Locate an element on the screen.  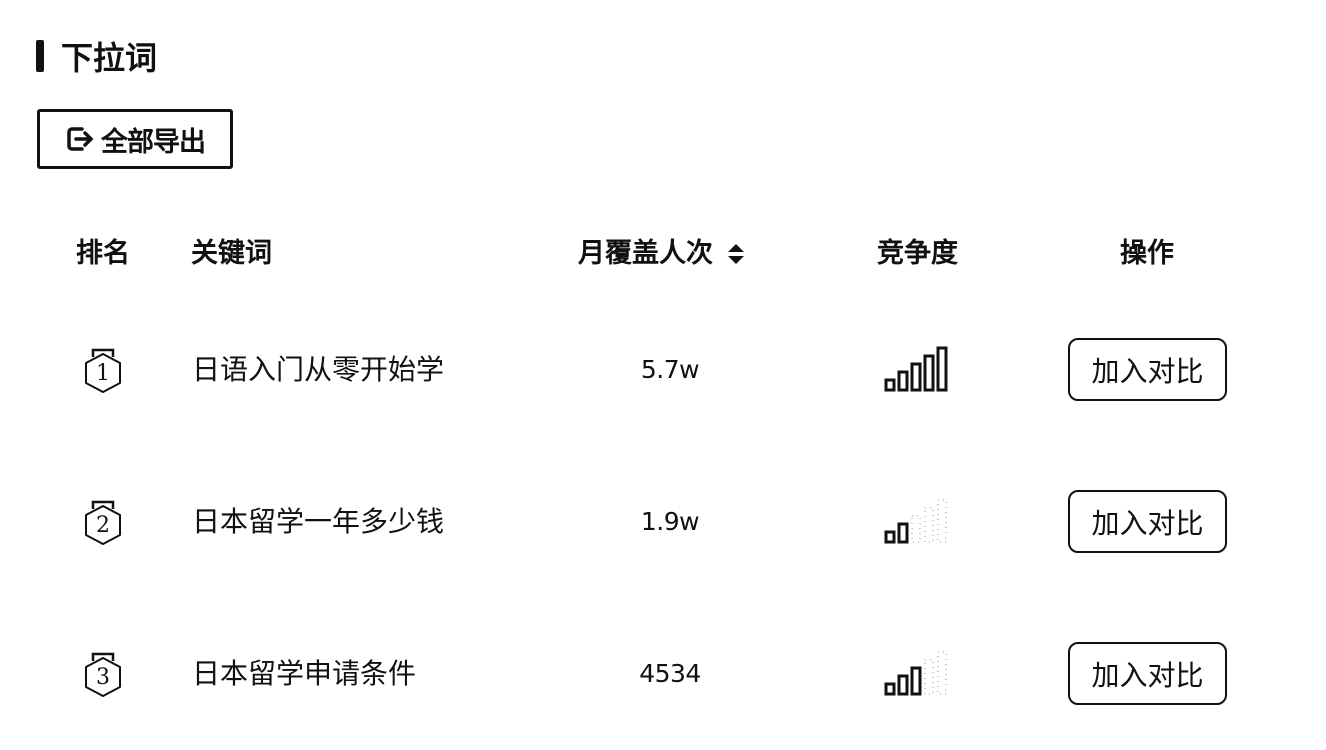
coverage-value: 4534 is located at coordinates (670, 673).